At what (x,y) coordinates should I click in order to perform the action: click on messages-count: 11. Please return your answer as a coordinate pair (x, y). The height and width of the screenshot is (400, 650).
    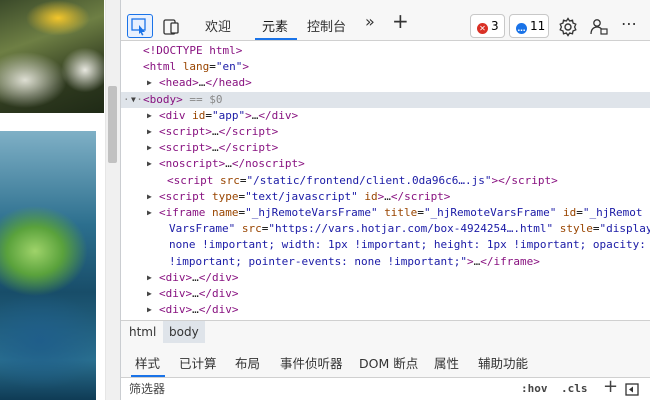
    Looking at the image, I should click on (538, 26).